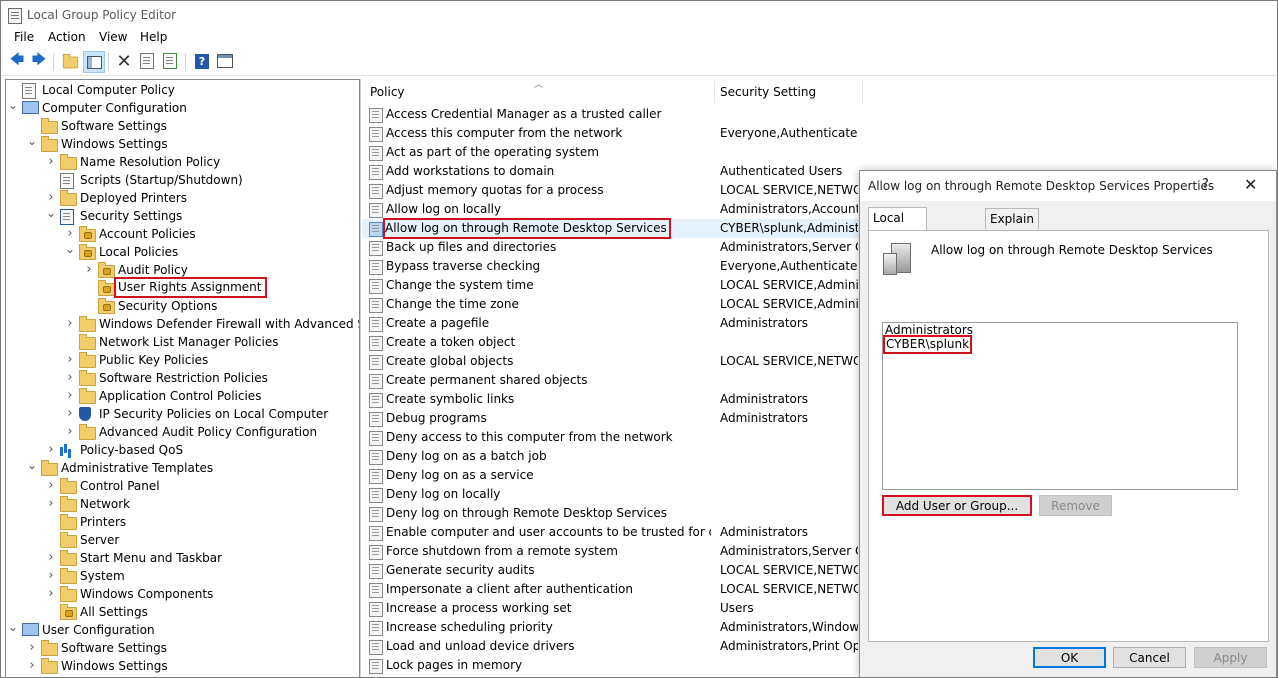 The image size is (1278, 678). I want to click on tree-item: › Audit Policy, so click(182, 270).